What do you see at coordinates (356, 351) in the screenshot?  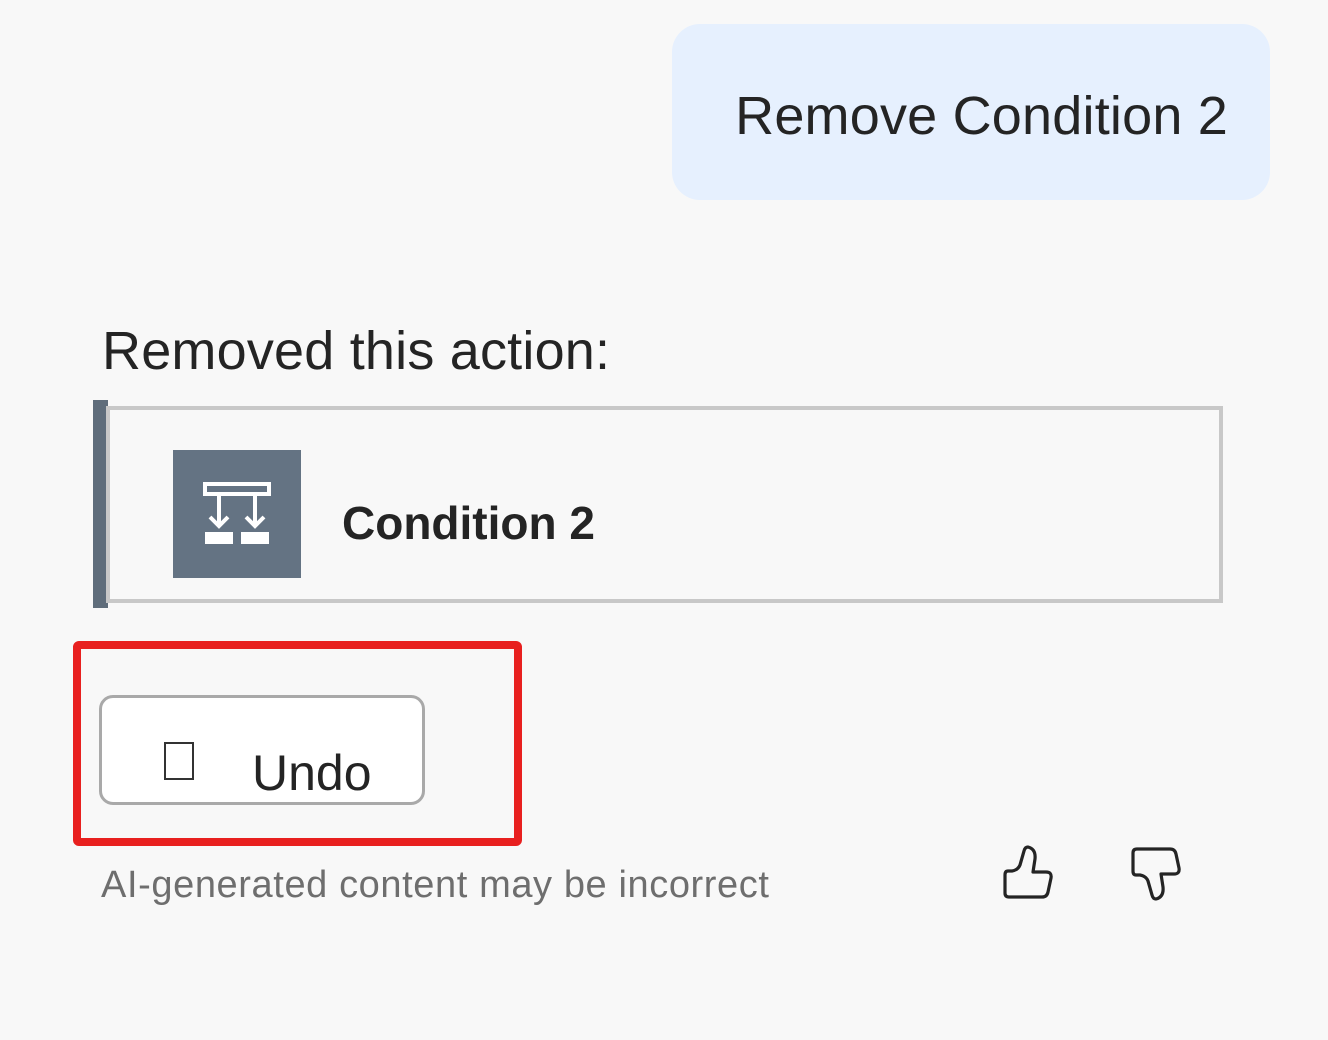 I see `response-heading: Removed this action:` at bounding box center [356, 351].